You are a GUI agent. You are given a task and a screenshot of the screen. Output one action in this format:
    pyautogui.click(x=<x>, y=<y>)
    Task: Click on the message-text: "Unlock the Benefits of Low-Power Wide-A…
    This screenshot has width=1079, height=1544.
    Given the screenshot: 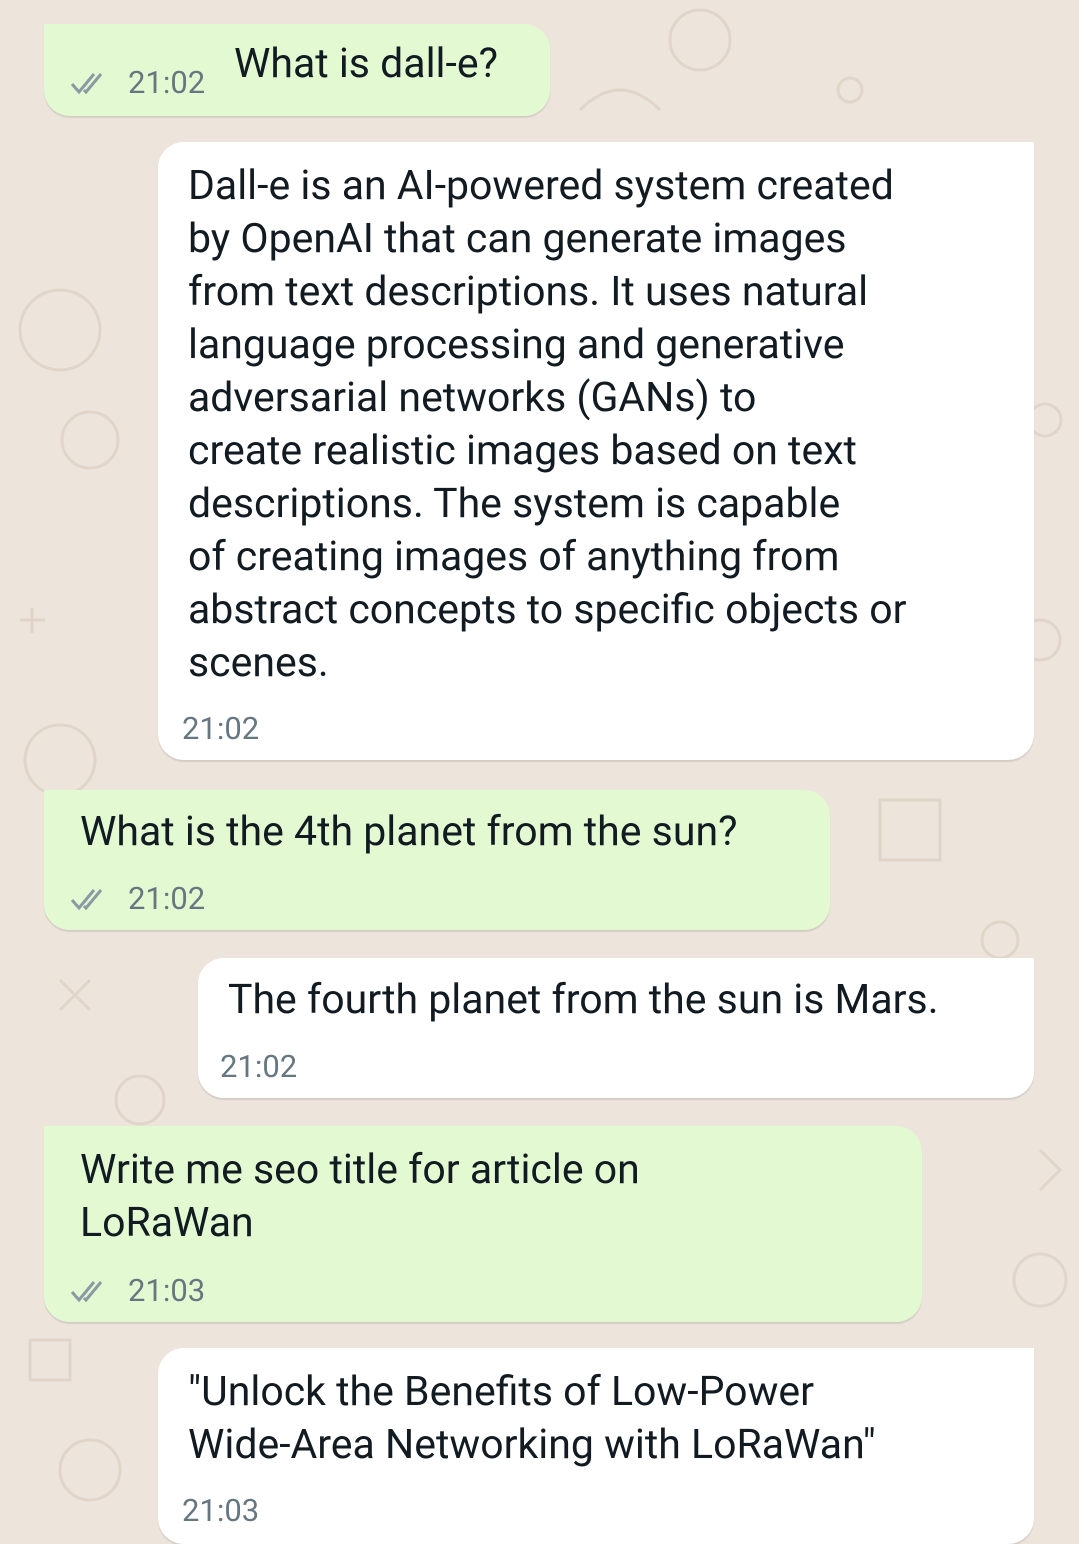 What is the action you would take?
    pyautogui.click(x=532, y=1418)
    